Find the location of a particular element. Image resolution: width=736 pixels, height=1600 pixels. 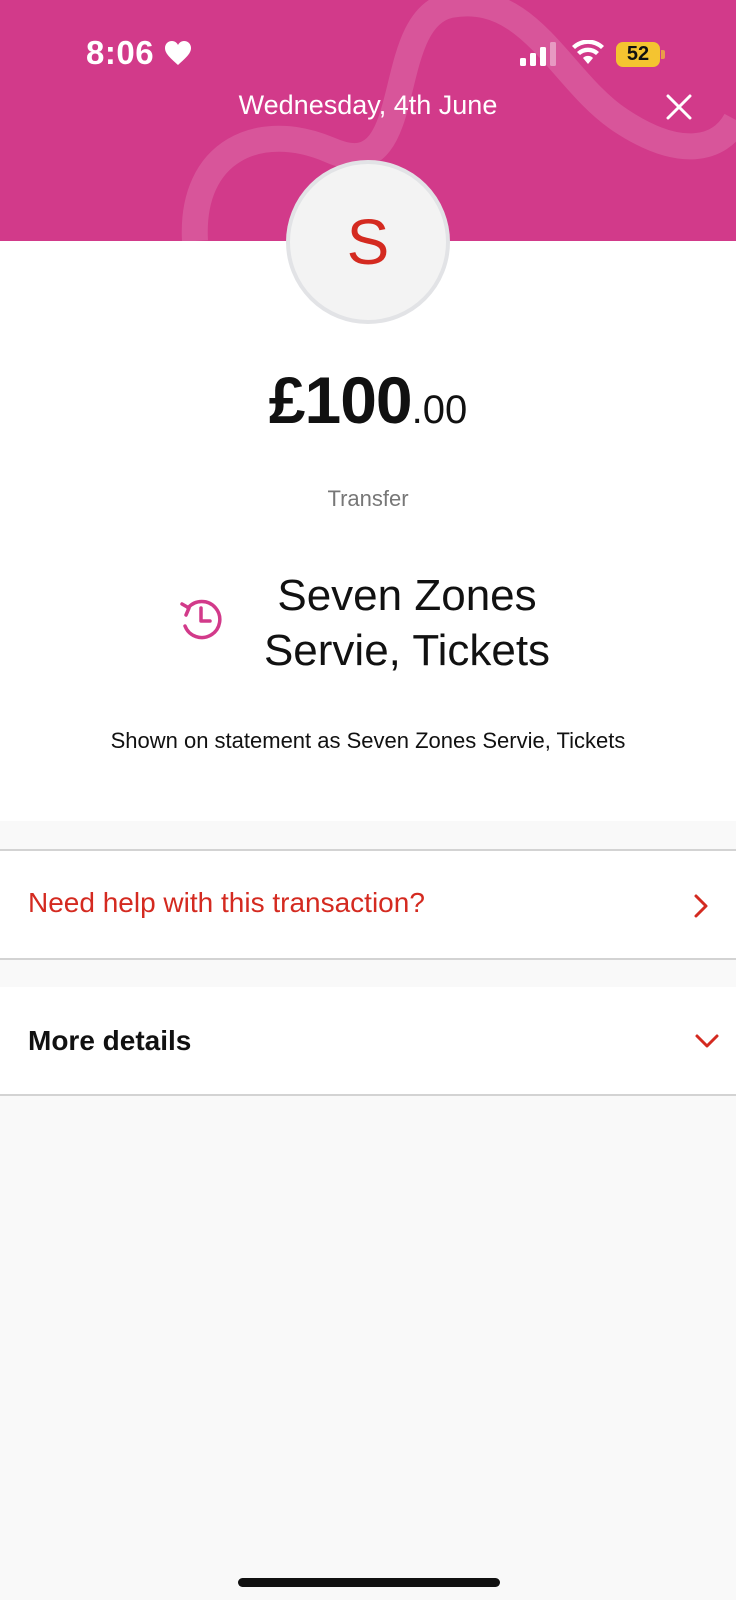

merchant-name-line1: Seven Zones is located at coordinates (407, 595).